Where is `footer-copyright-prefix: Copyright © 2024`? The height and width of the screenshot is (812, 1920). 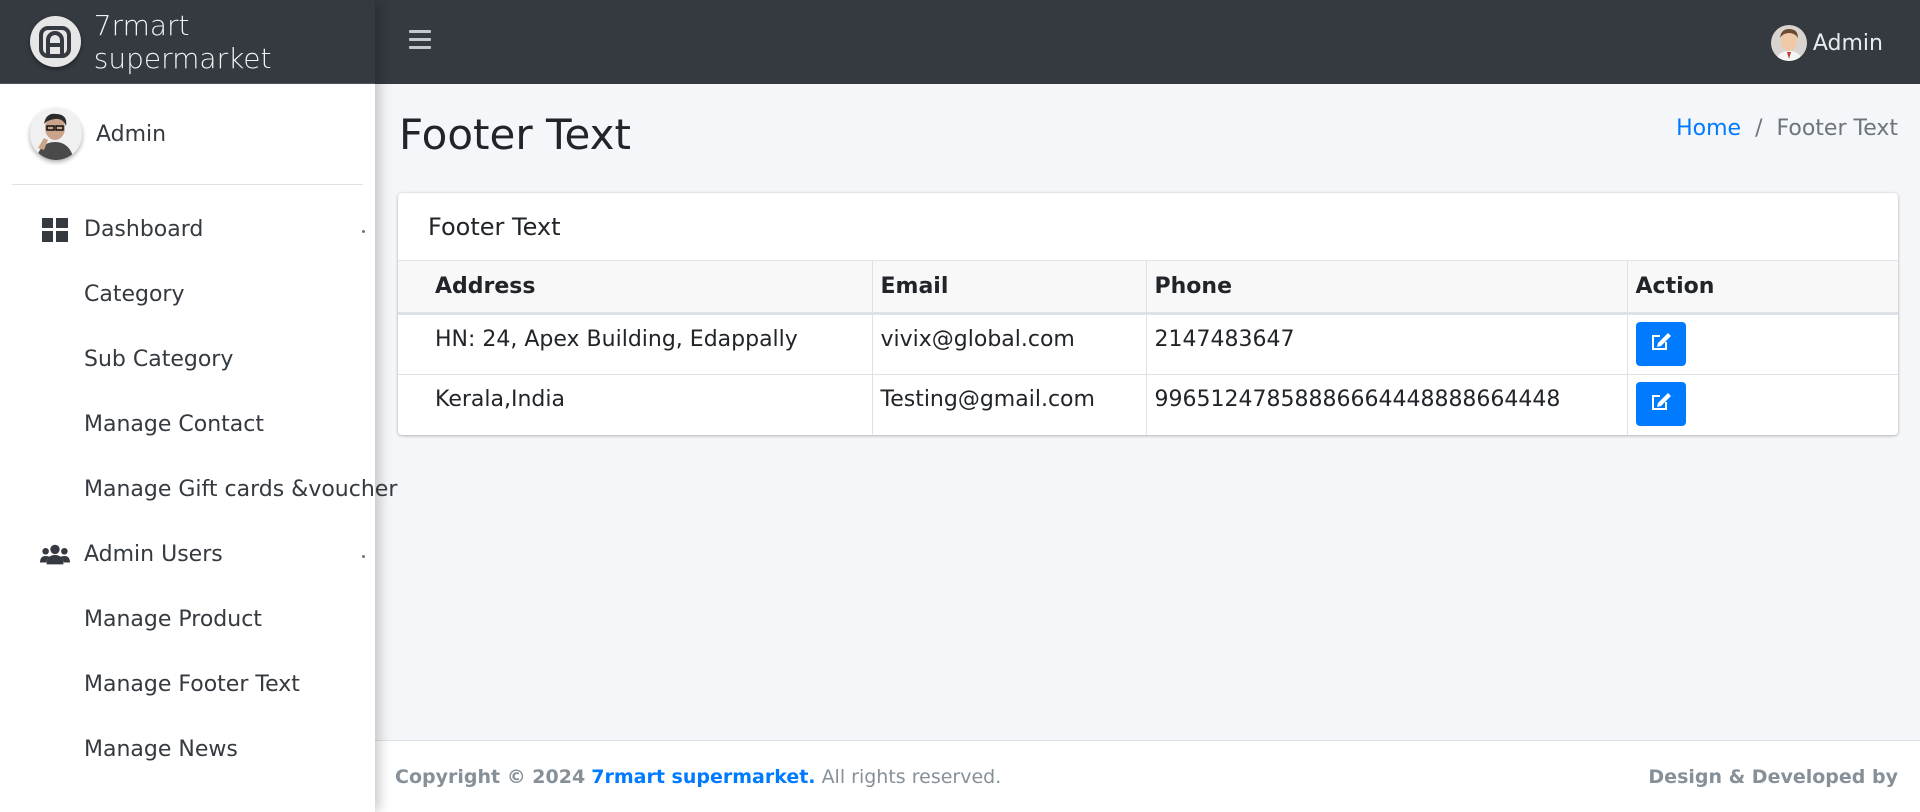 footer-copyright-prefix: Copyright © 2024 is located at coordinates (490, 776).